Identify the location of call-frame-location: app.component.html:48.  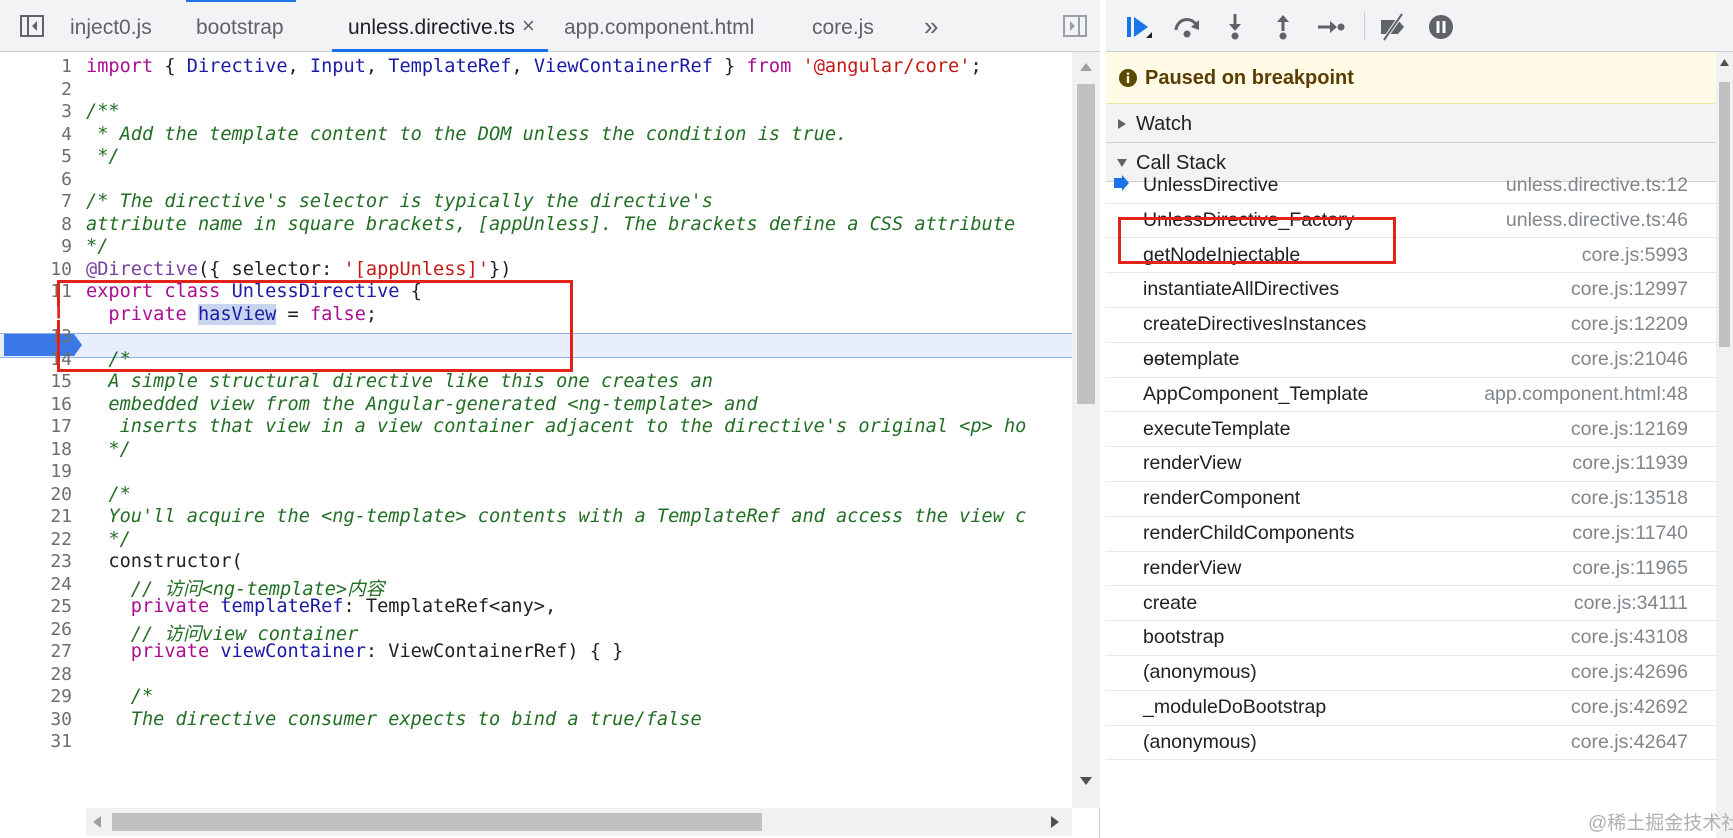
(1586, 394).